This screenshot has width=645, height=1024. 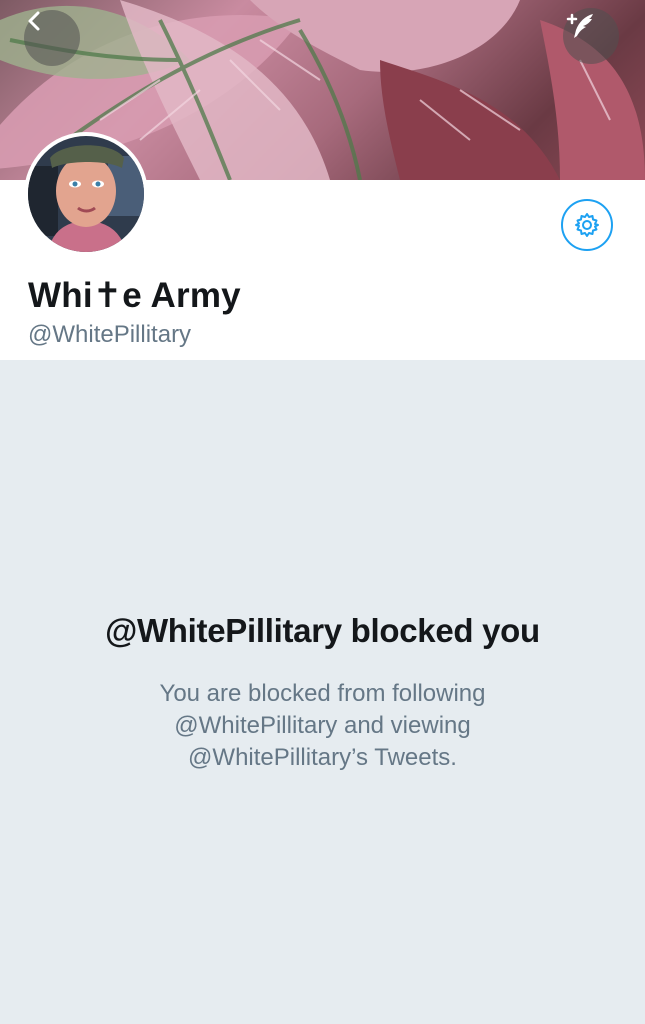 I want to click on profile-settings-button, so click(x=587, y=225).